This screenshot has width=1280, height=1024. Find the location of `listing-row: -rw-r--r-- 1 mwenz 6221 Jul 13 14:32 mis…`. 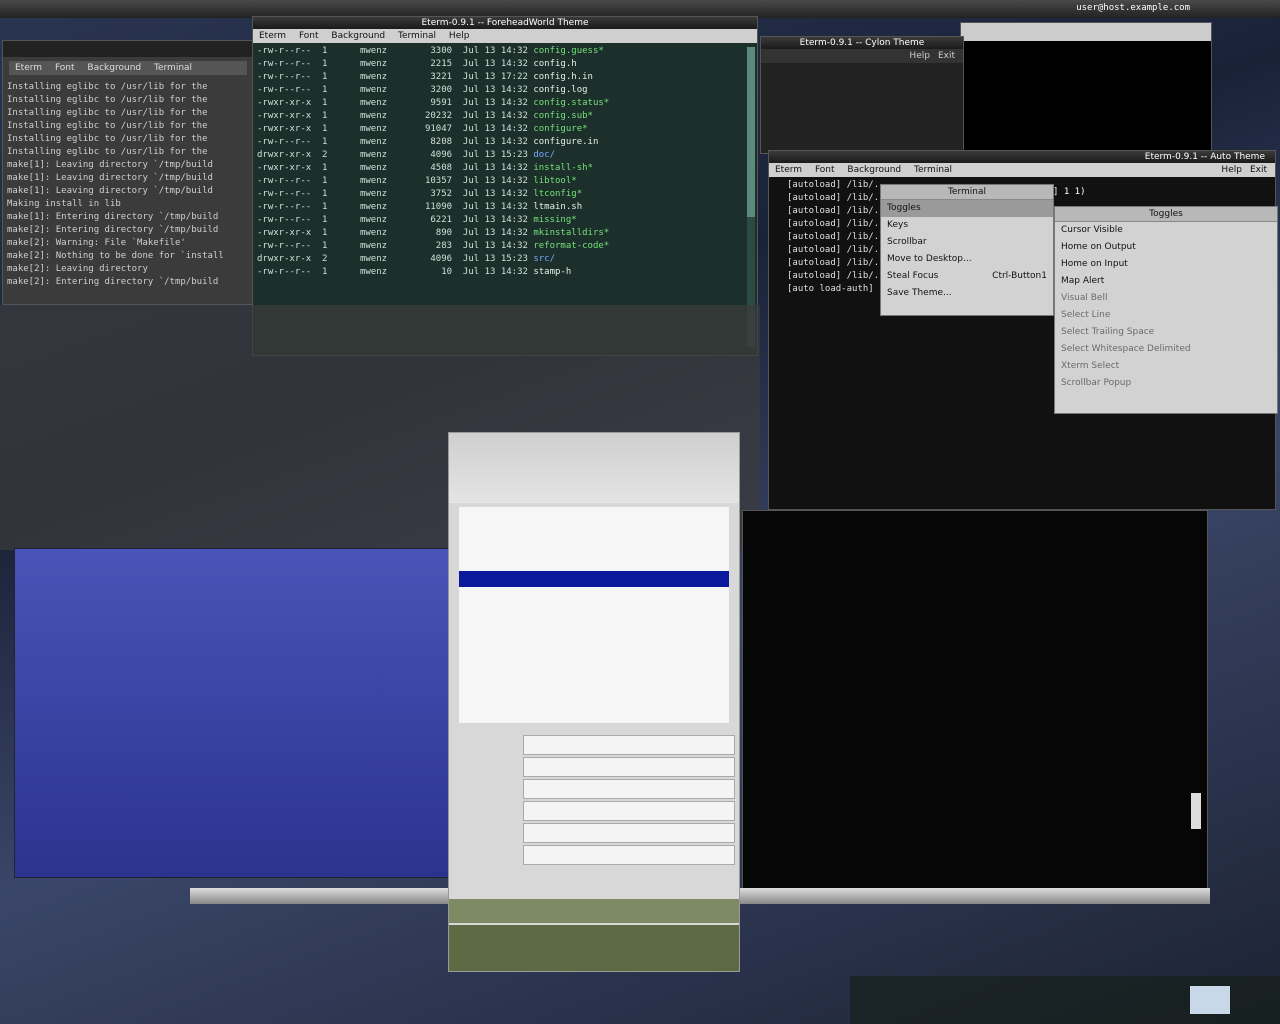

listing-row: -rw-r--r-- 1 mwenz 6221 Jul 13 14:32 mis… is located at coordinates (417, 220).